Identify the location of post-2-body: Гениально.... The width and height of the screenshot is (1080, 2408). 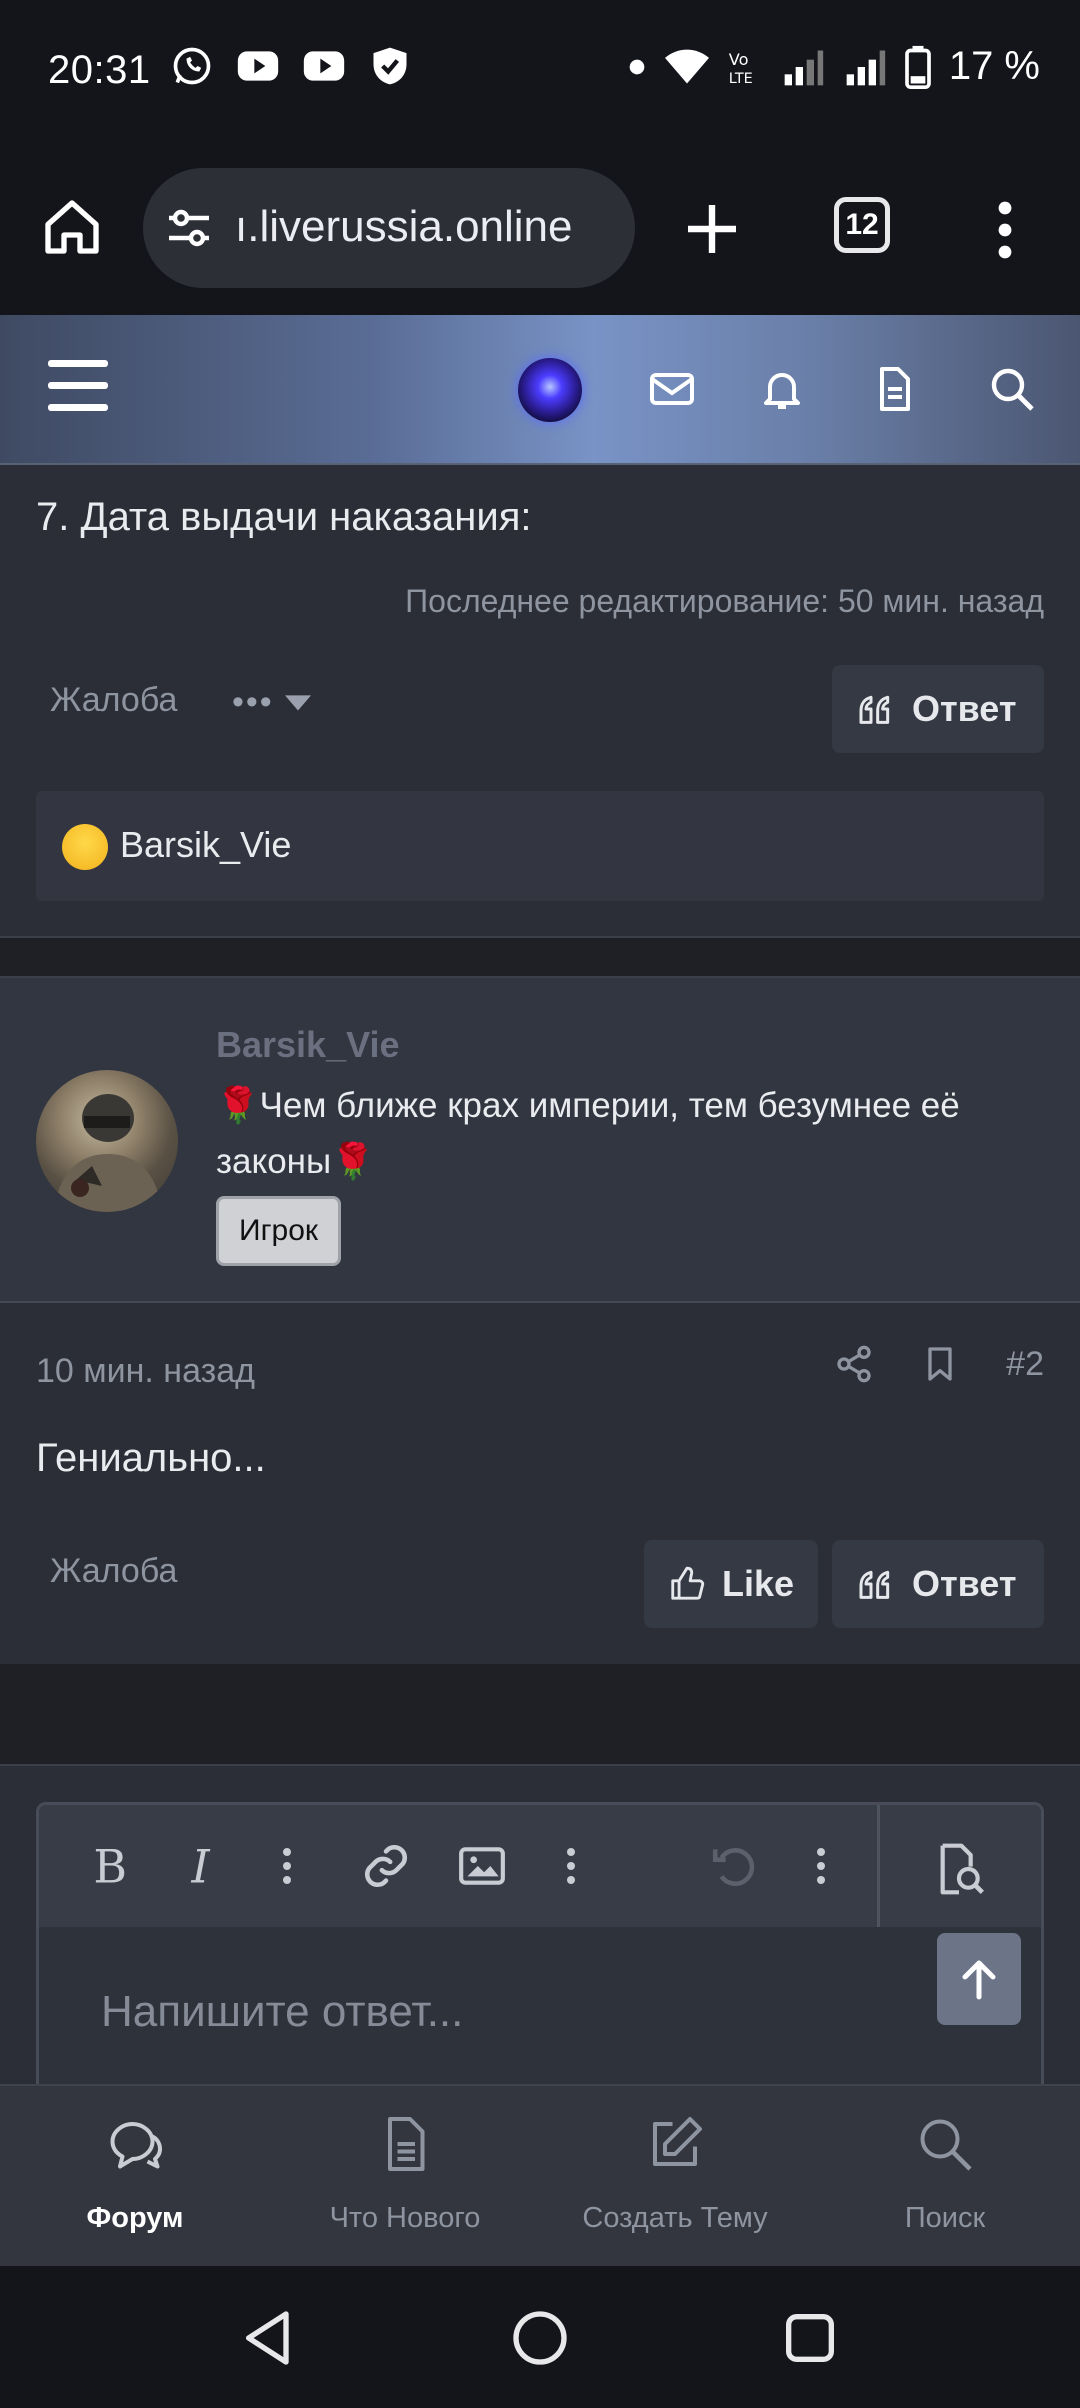
(151, 1458).